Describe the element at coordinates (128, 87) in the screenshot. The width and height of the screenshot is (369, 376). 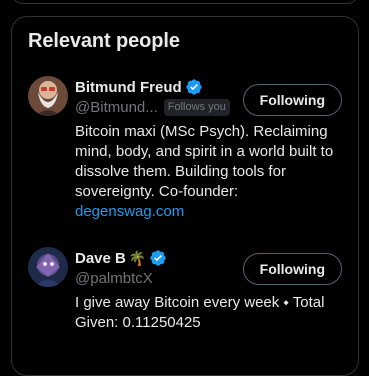
I see `display-name: Bitmund Freud` at that location.